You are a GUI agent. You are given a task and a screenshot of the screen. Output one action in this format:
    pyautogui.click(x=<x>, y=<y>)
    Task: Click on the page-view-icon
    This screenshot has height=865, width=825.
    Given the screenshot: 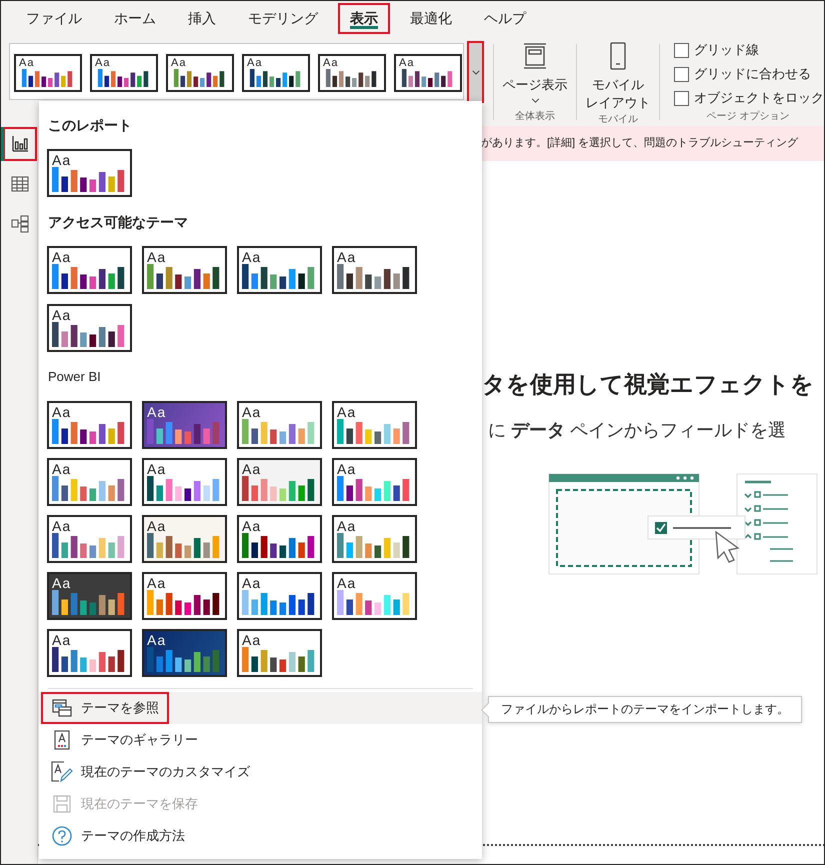 What is the action you would take?
    pyautogui.click(x=535, y=56)
    